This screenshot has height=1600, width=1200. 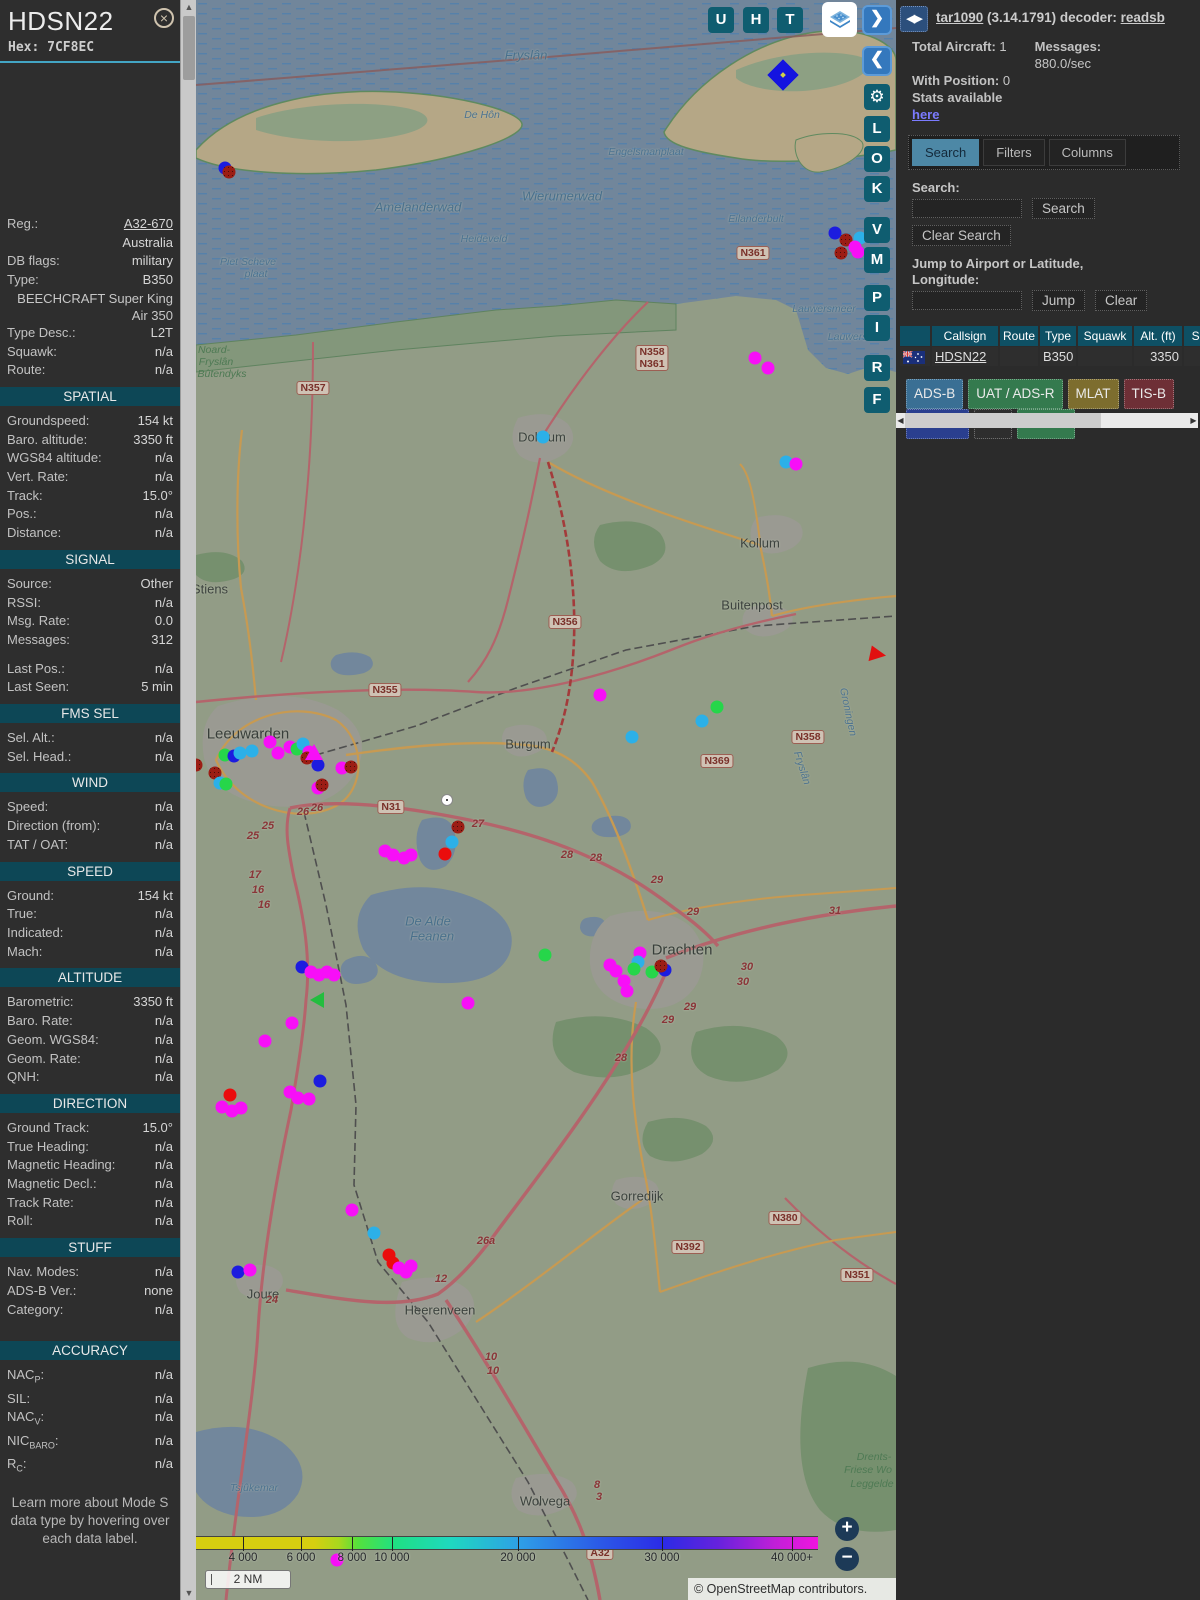 What do you see at coordinates (877, 20) in the screenshot?
I see `expand-right-button: ❯` at bounding box center [877, 20].